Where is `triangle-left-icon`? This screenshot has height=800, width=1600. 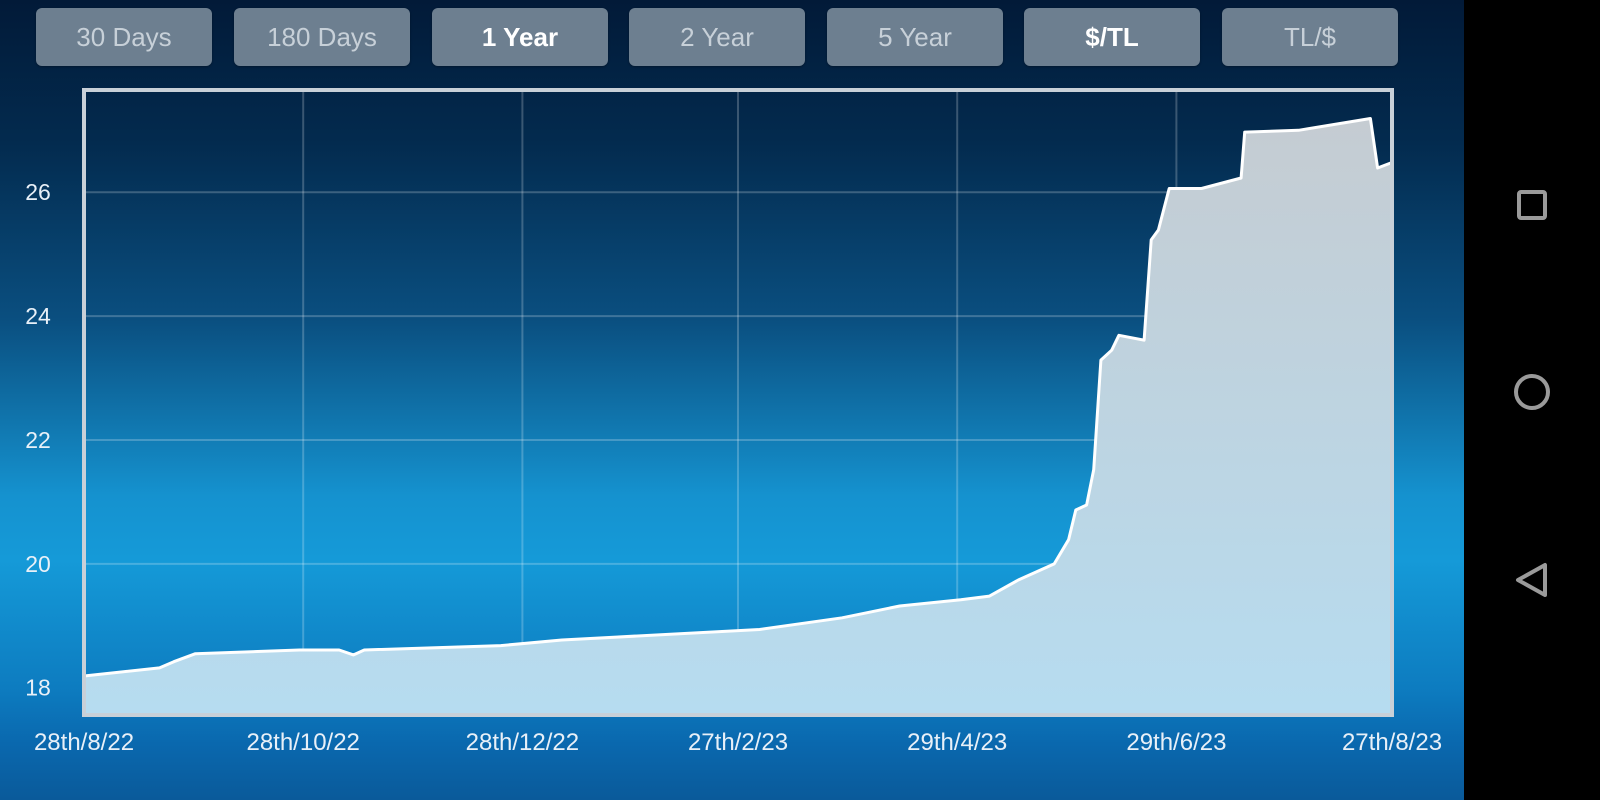 triangle-left-icon is located at coordinates (1531, 580).